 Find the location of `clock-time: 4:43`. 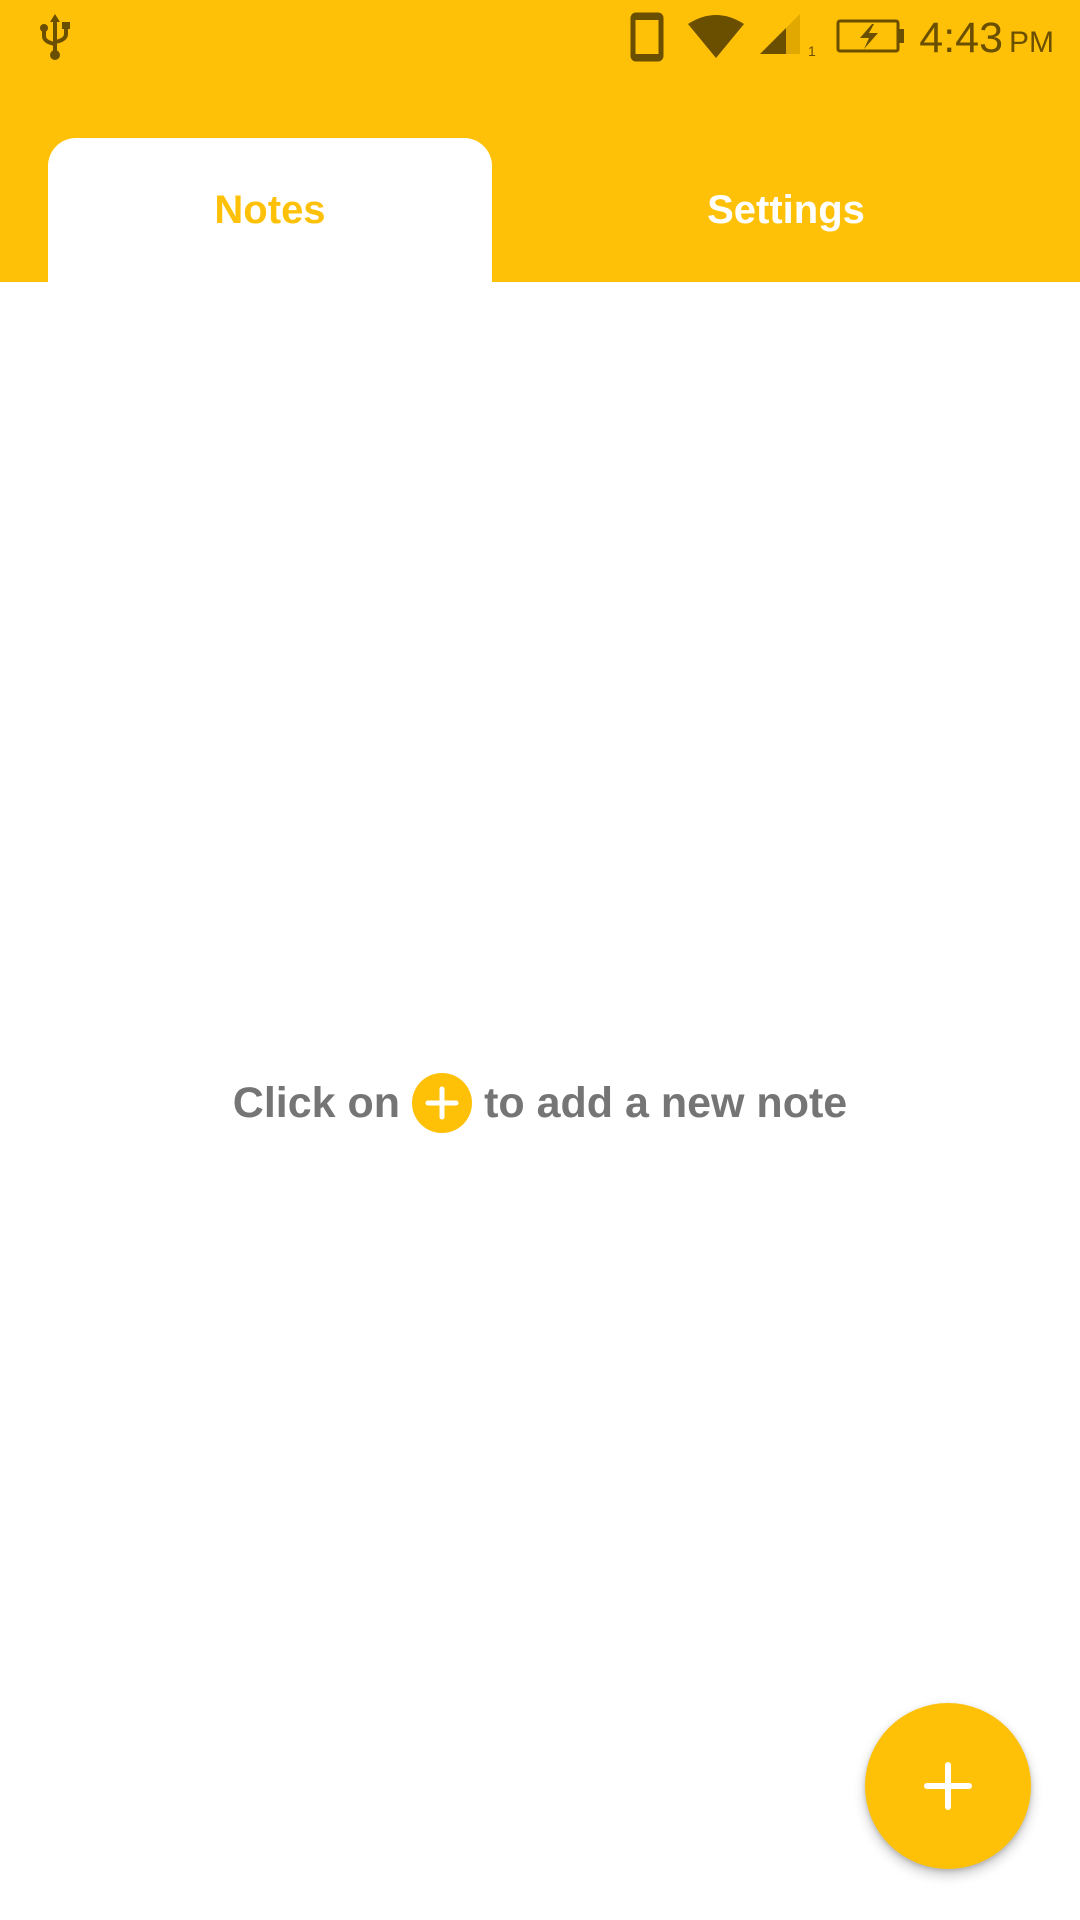

clock-time: 4:43 is located at coordinates (961, 38).